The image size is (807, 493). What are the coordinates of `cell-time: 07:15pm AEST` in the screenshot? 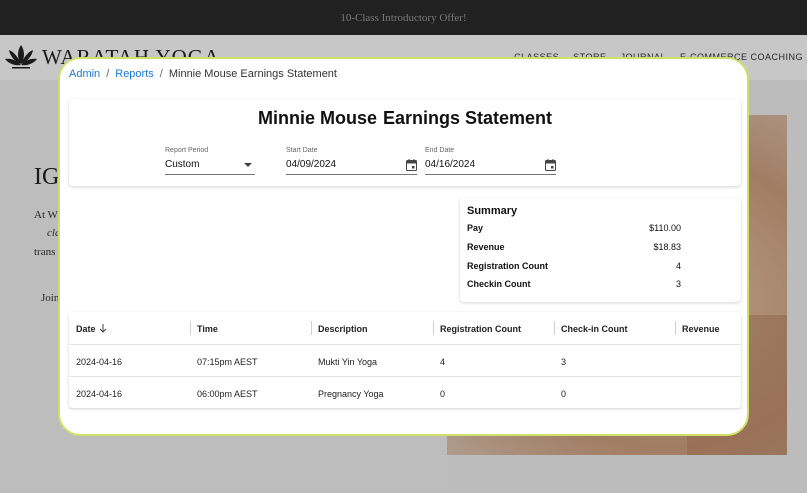 It's located at (227, 362).